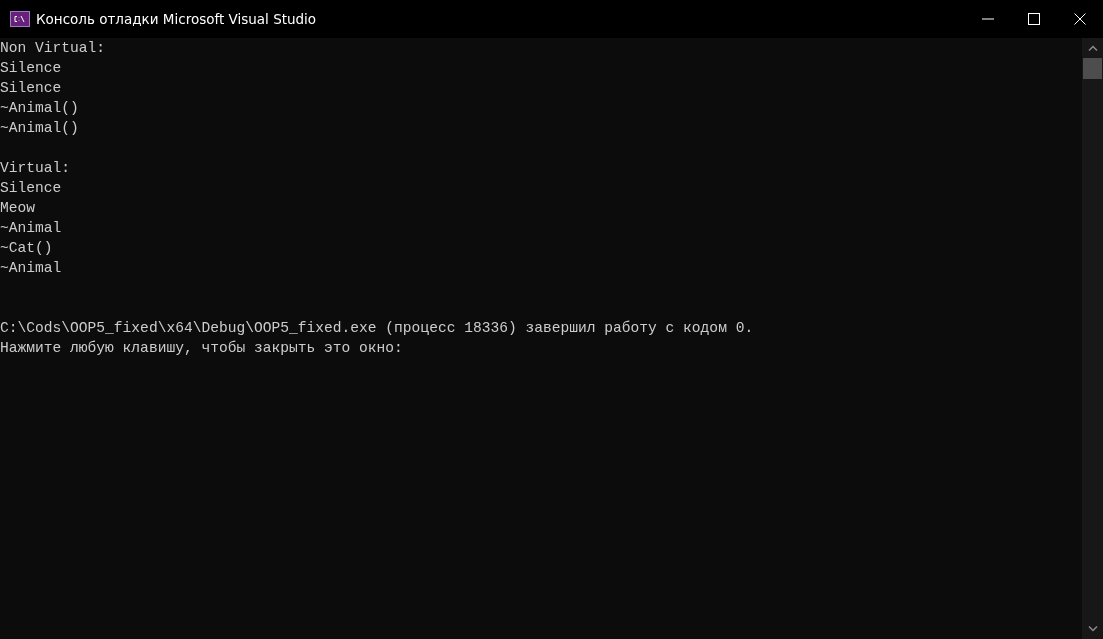  I want to click on scroll-thumb, so click(1092, 68).